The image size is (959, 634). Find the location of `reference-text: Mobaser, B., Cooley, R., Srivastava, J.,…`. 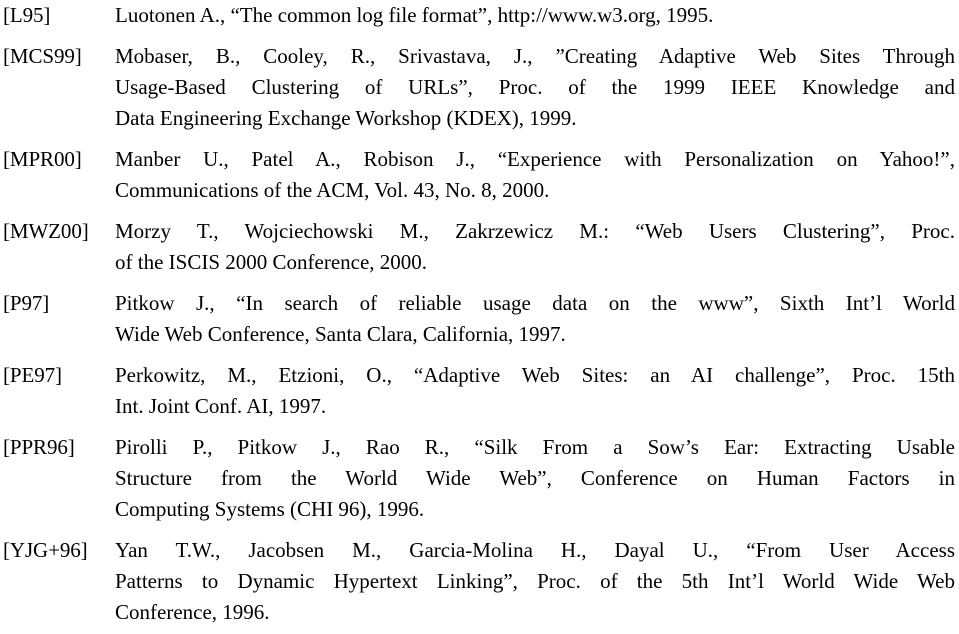

reference-text: Mobaser, B., Cooley, R., Srivastava, J.,… is located at coordinates (537, 87).